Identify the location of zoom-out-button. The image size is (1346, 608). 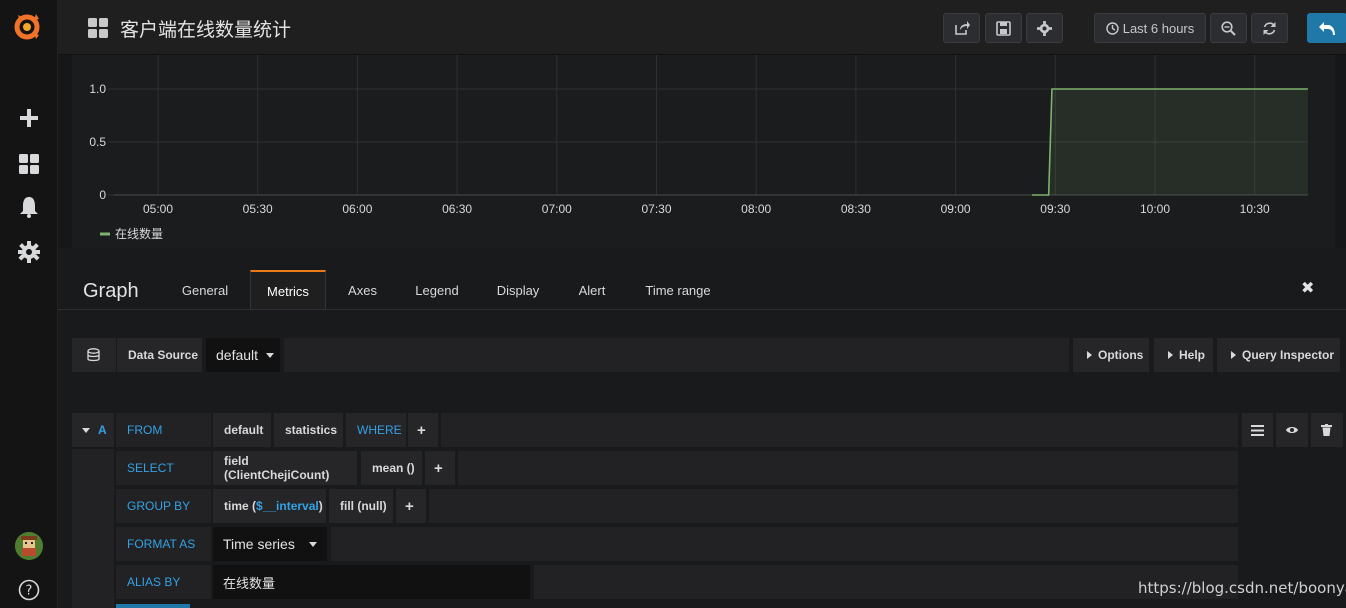
(1228, 28).